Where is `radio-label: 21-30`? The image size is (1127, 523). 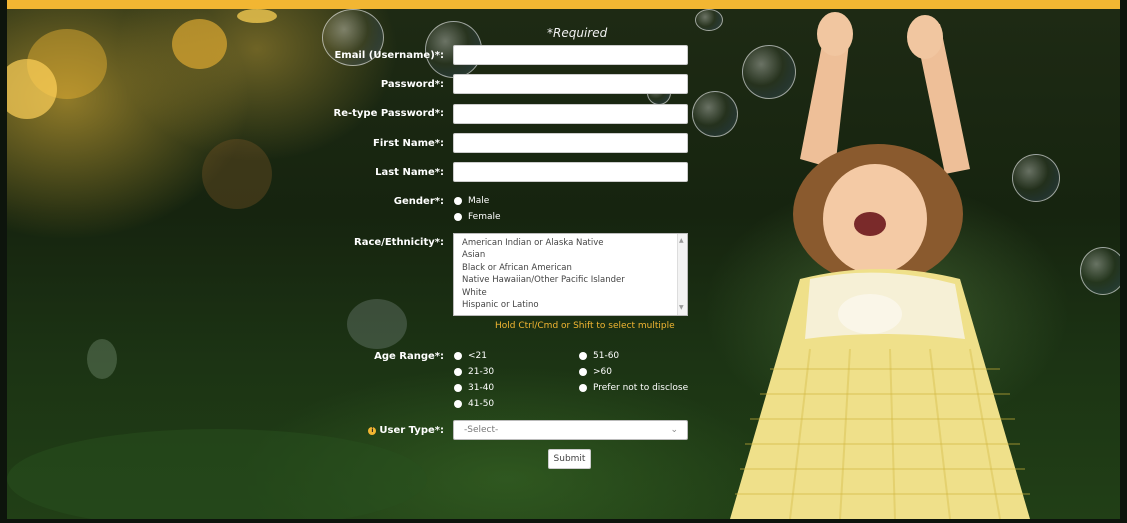
radio-label: 21-30 is located at coordinates (481, 372).